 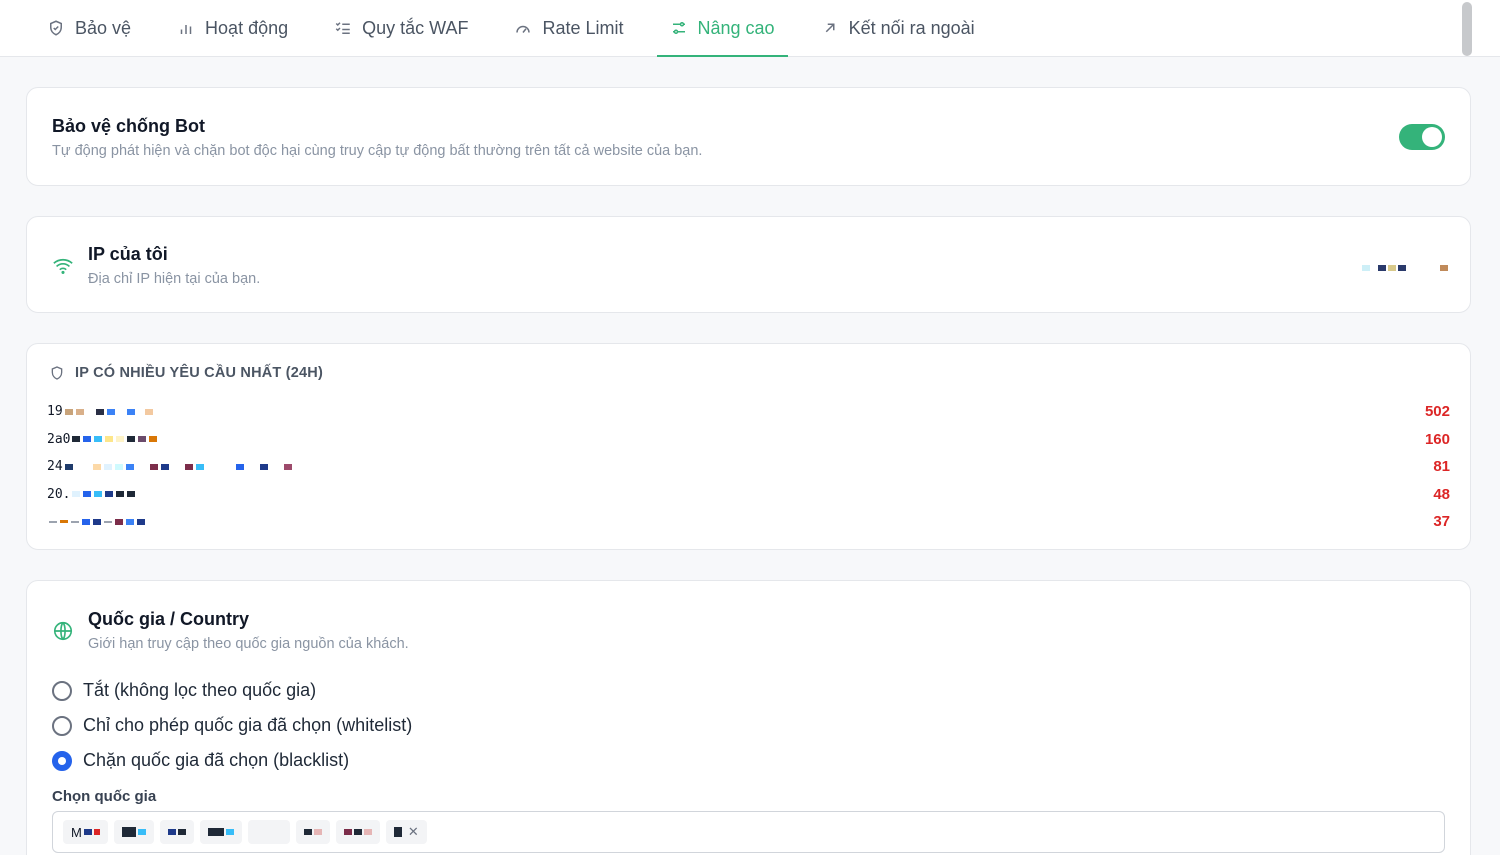 I want to click on tab-bao-ve: Bảo vệ, so click(x=89, y=28).